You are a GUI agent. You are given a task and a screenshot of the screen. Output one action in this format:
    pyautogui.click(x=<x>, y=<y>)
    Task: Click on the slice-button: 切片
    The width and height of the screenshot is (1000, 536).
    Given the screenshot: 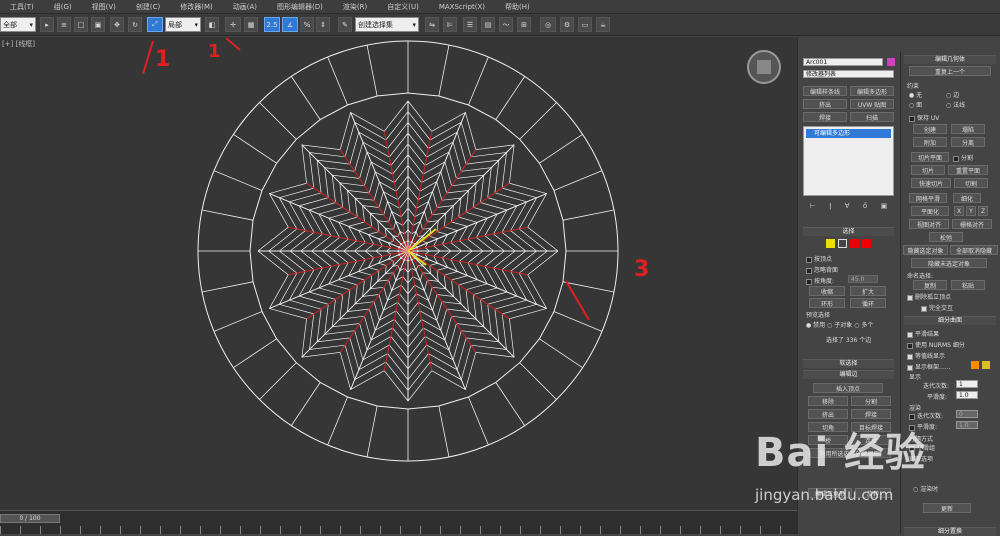 What is the action you would take?
    pyautogui.click(x=928, y=170)
    